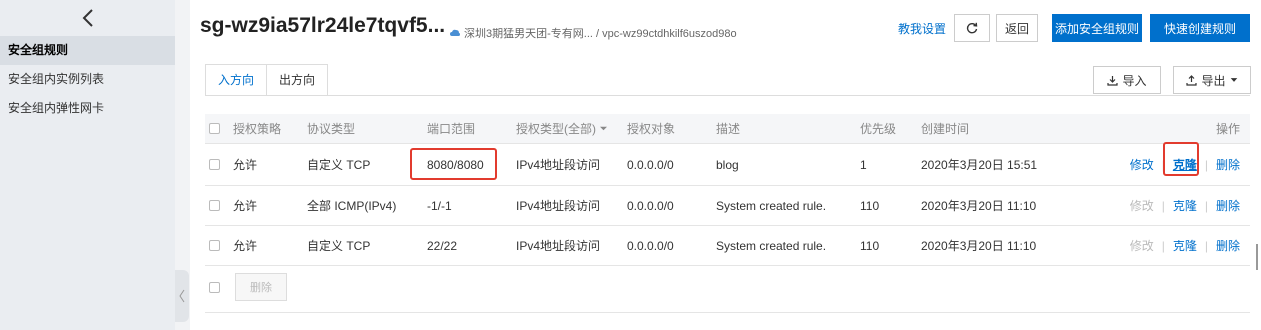 The image size is (1261, 330). Describe the element at coordinates (1200, 28) in the screenshot. I see `quick-create-button: 快速创建规则` at that location.